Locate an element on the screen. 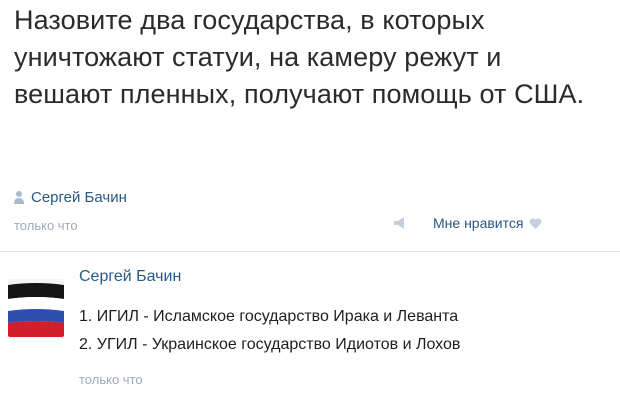 The image size is (620, 404). post-author-line: Сергей Бачин is located at coordinates (70, 197).